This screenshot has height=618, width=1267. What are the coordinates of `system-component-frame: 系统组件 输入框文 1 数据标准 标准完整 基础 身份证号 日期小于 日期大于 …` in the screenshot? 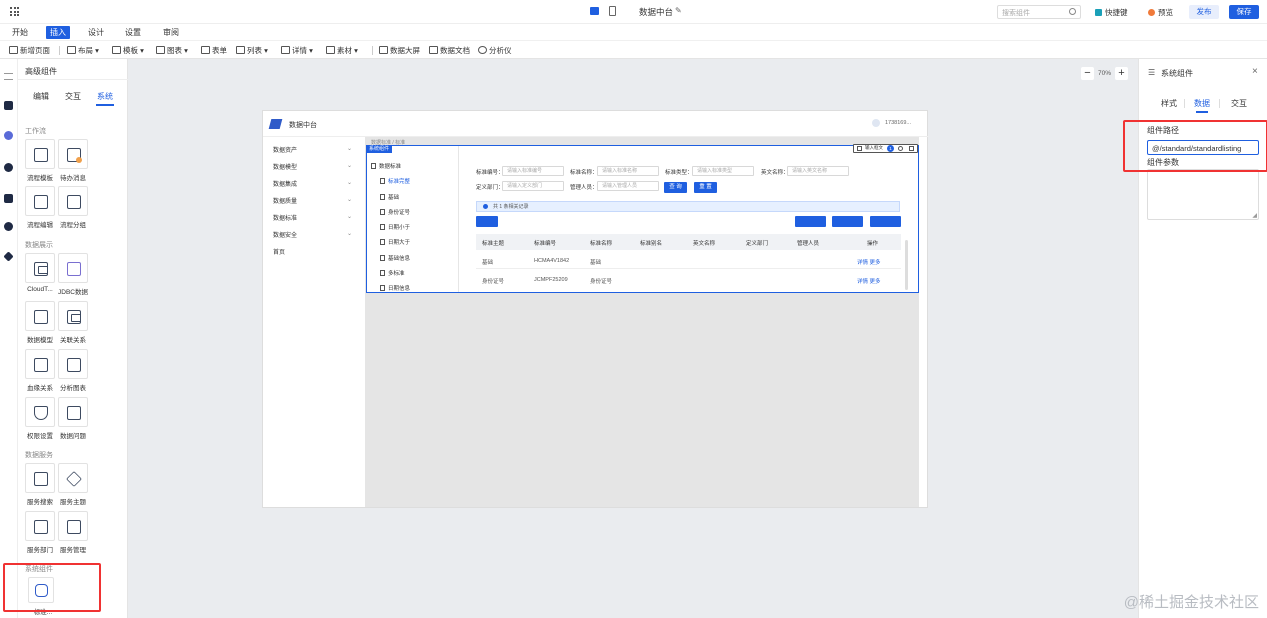 It's located at (642, 218).